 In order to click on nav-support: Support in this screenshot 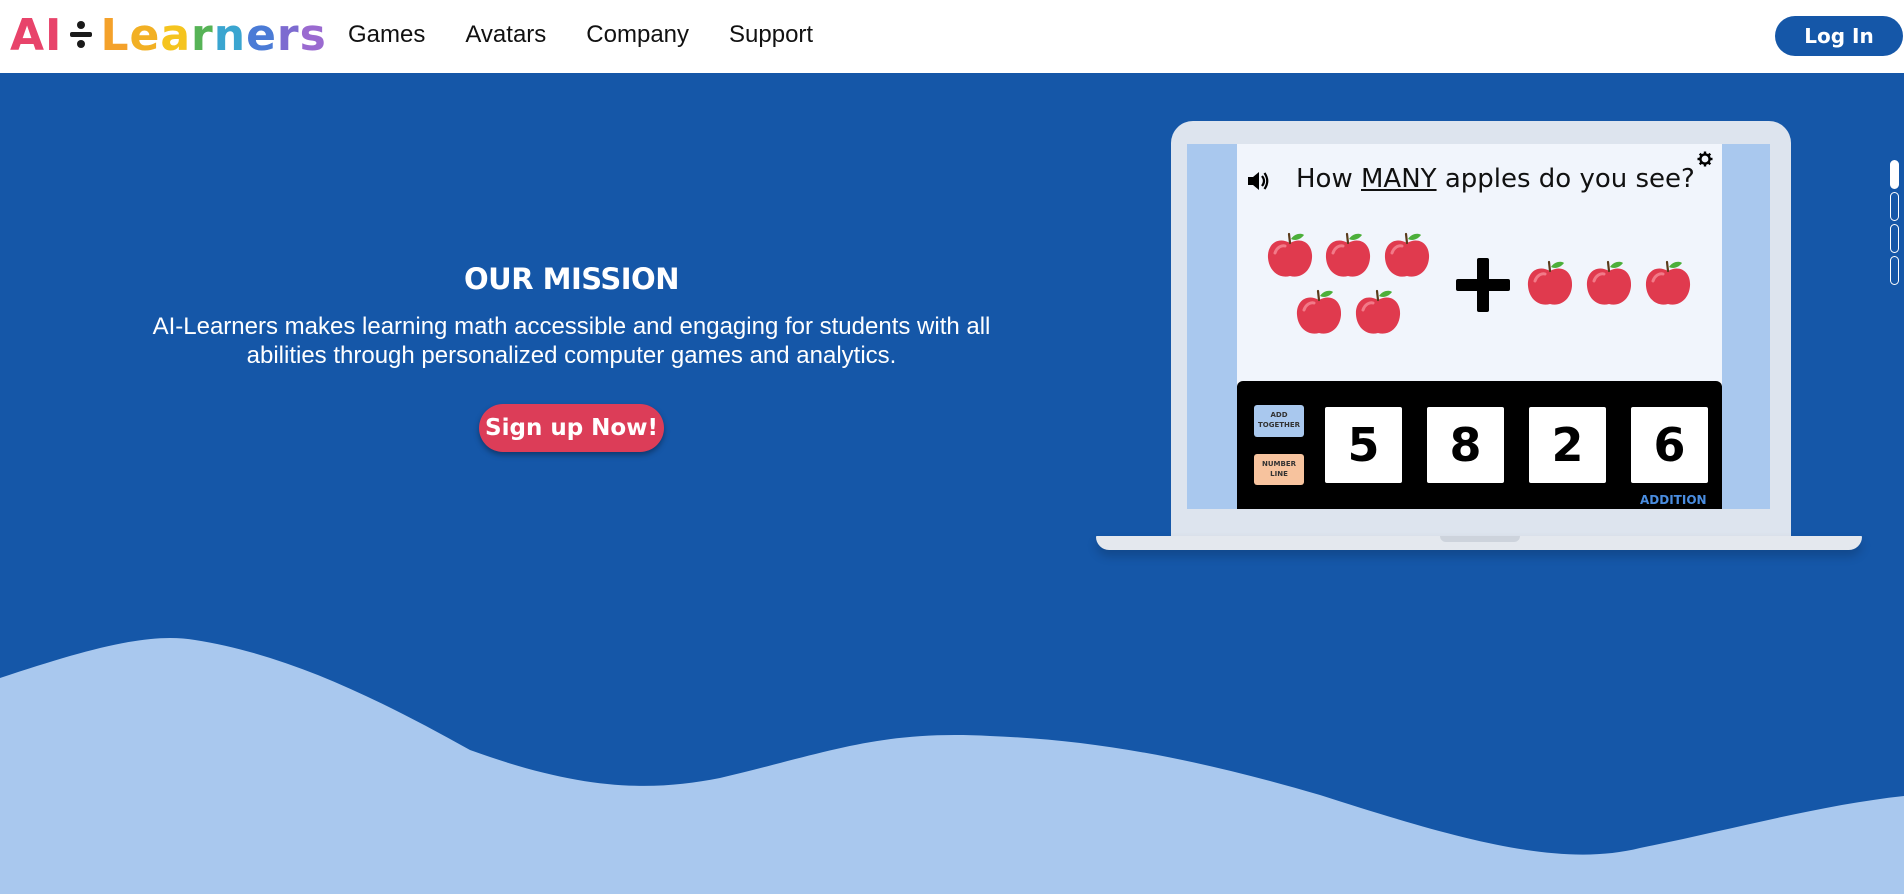, I will do `click(771, 35)`.